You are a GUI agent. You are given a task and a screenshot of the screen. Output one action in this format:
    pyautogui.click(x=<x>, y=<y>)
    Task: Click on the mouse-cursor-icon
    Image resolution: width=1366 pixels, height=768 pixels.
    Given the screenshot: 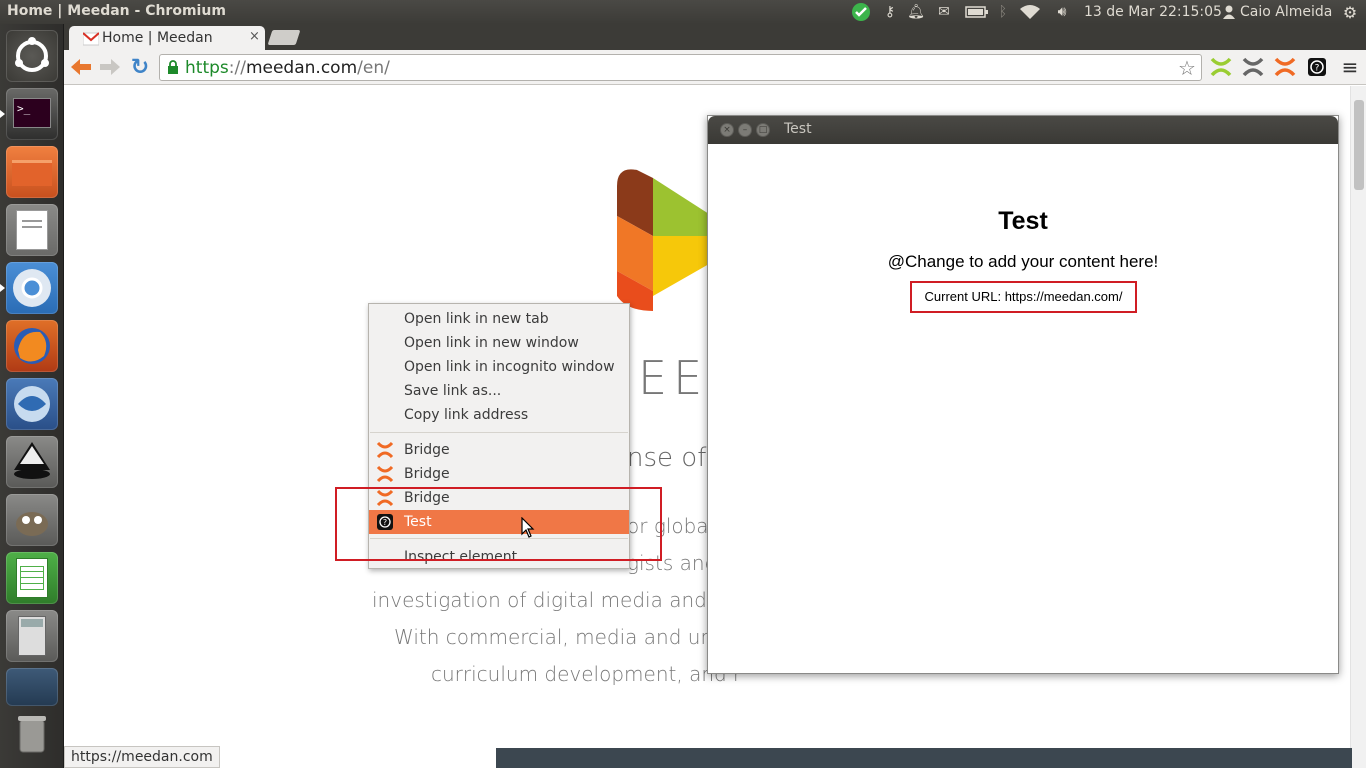 What is the action you would take?
    pyautogui.click(x=528, y=529)
    